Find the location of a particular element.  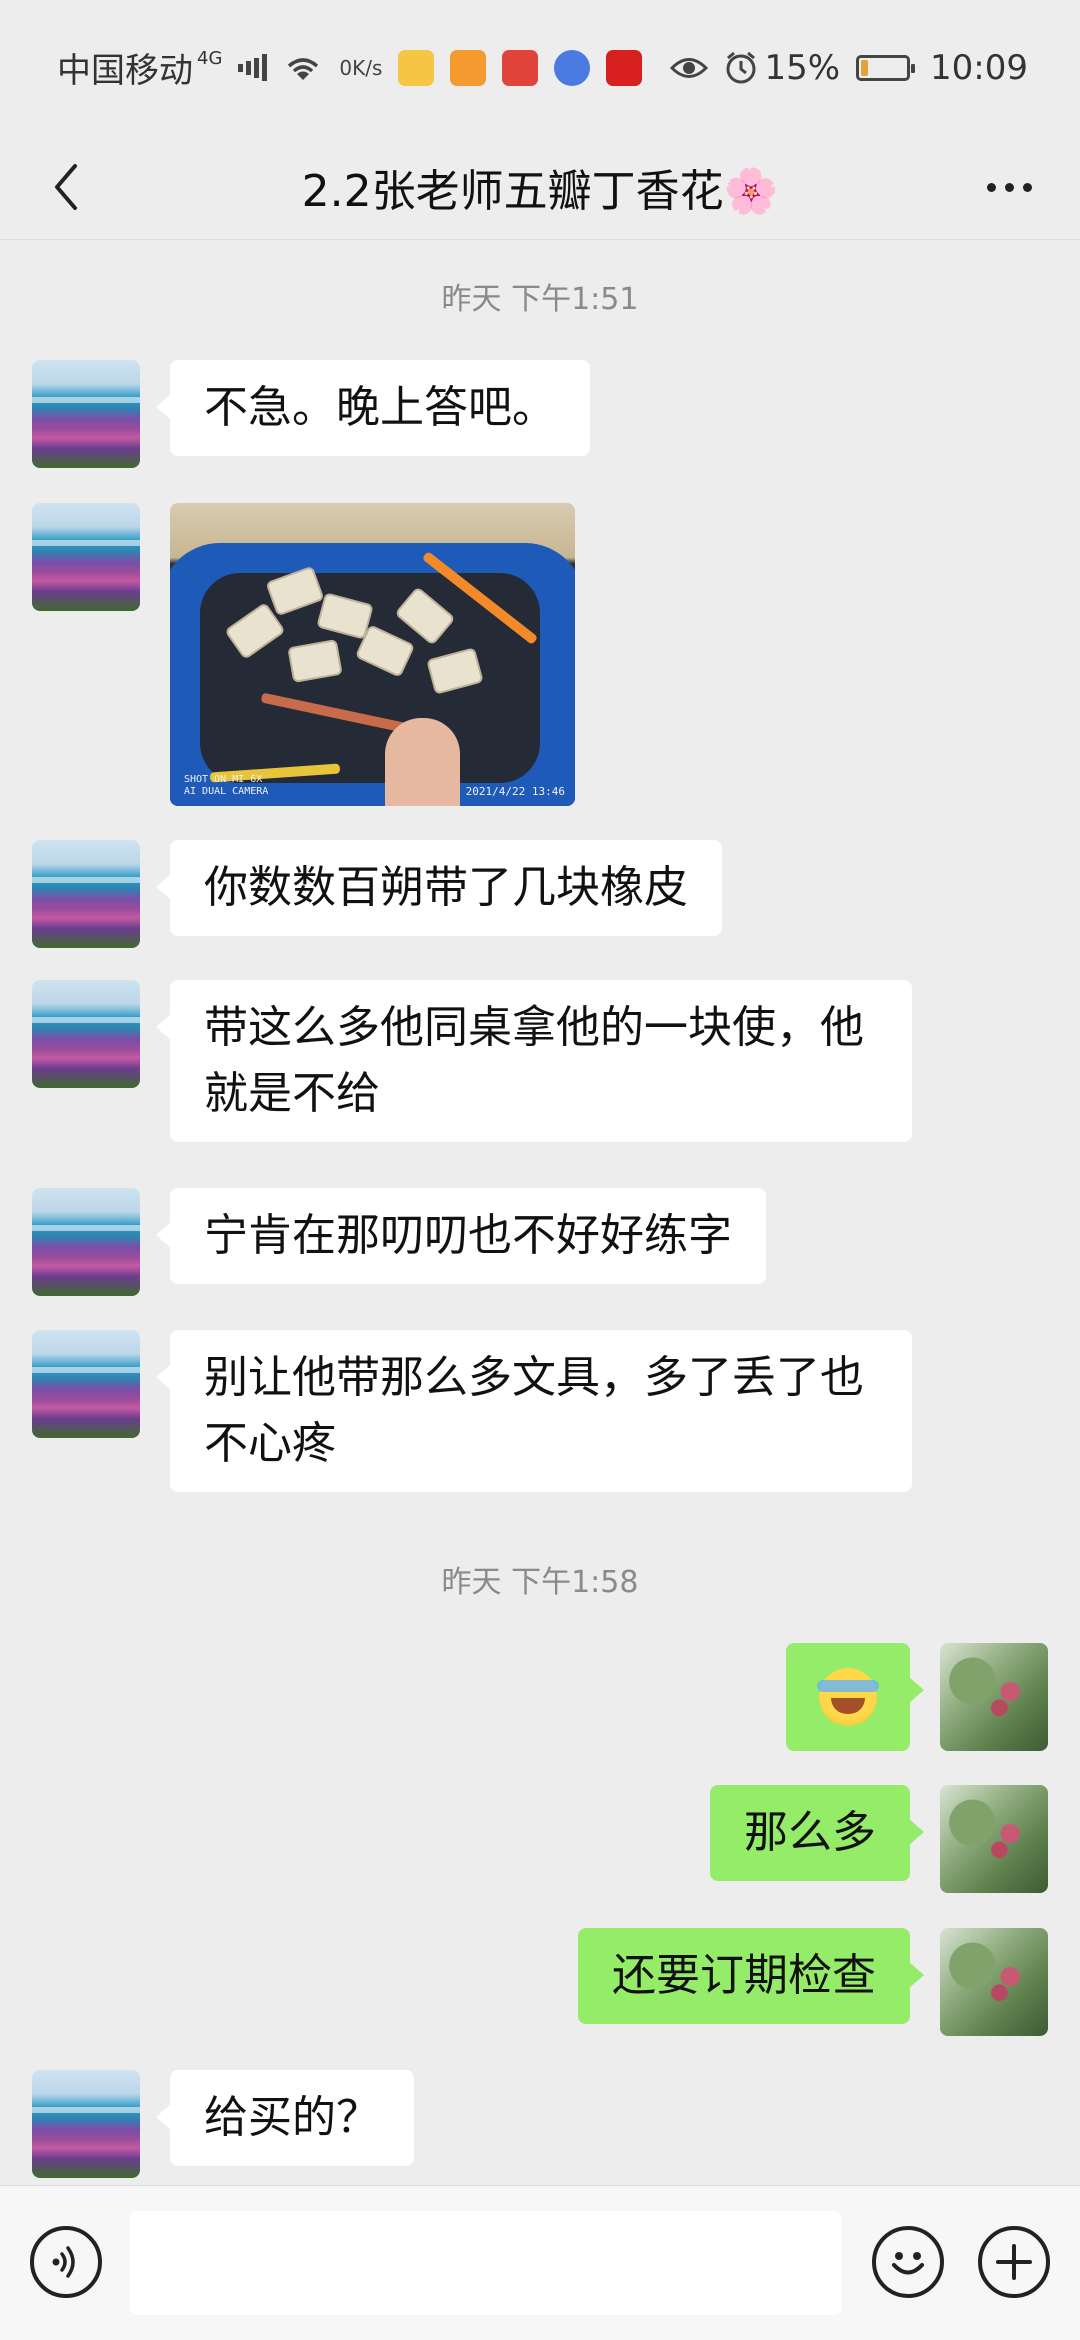

status-bar: 中国移动 4G 0 K/s 15% 10:09 is located at coordinates (540, 67).